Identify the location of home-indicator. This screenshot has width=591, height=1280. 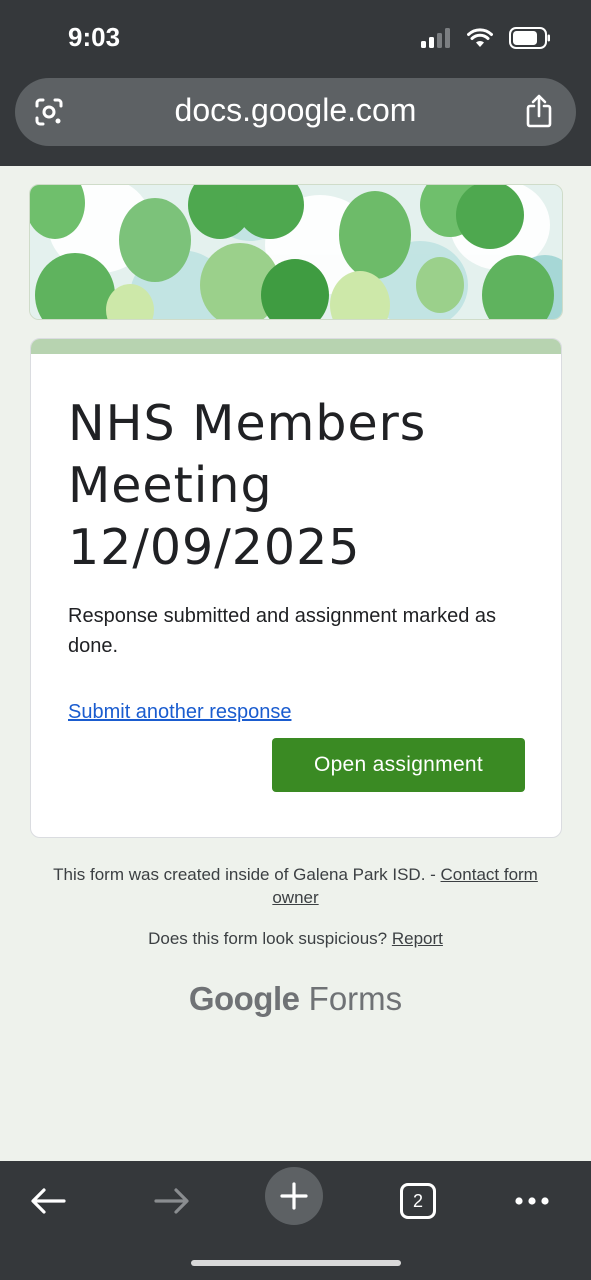
(296, 1263).